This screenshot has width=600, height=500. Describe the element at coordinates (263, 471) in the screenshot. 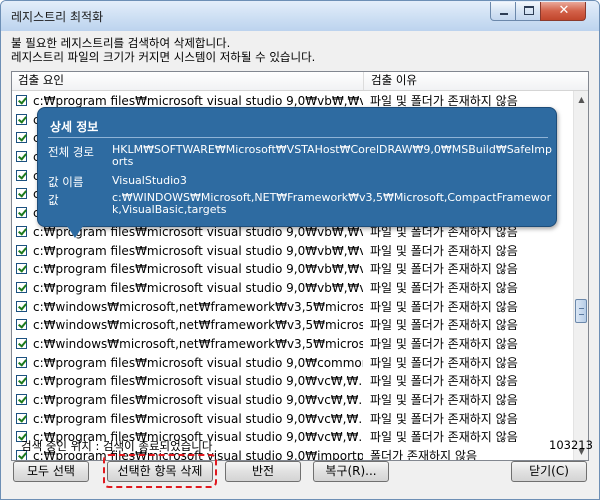

I see `invert-selection-button: 반전` at that location.